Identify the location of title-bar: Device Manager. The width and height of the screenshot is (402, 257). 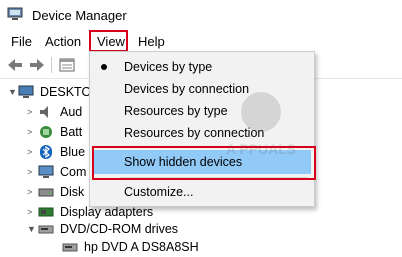
(201, 15).